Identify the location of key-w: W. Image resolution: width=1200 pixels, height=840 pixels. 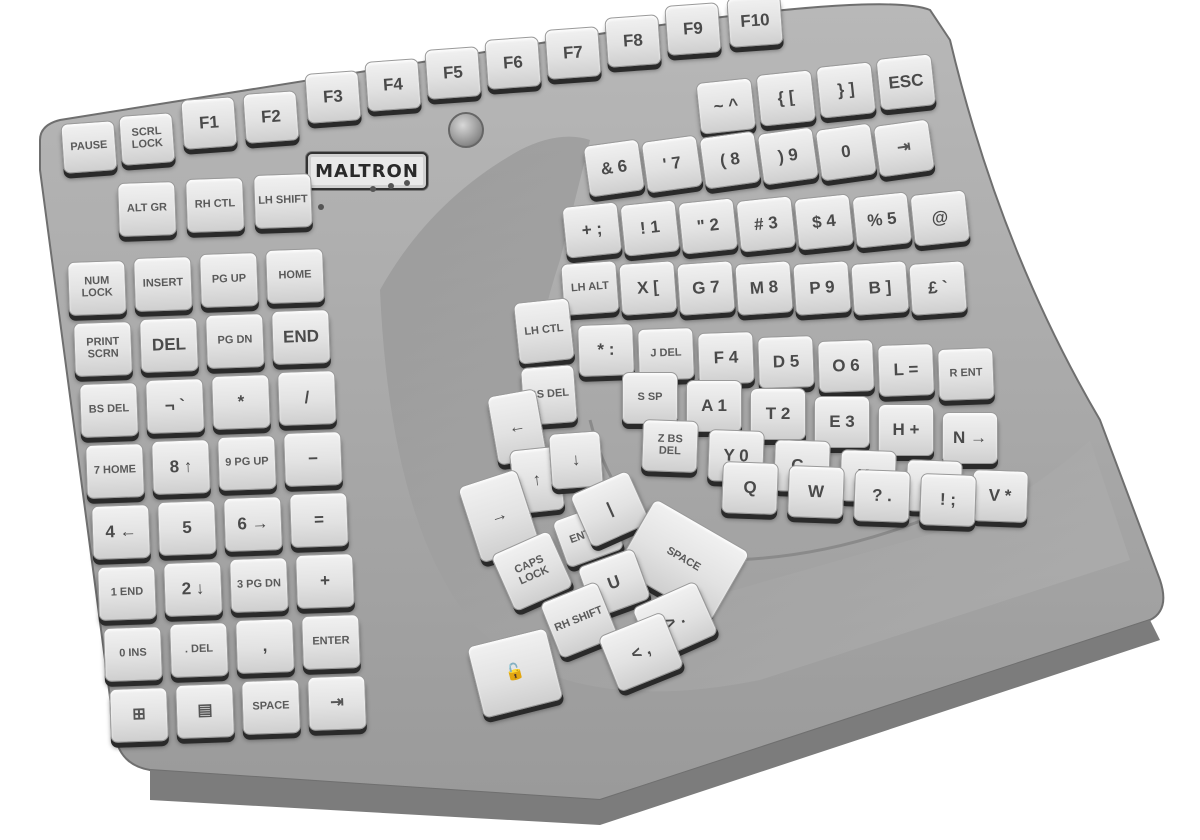
(816, 492).